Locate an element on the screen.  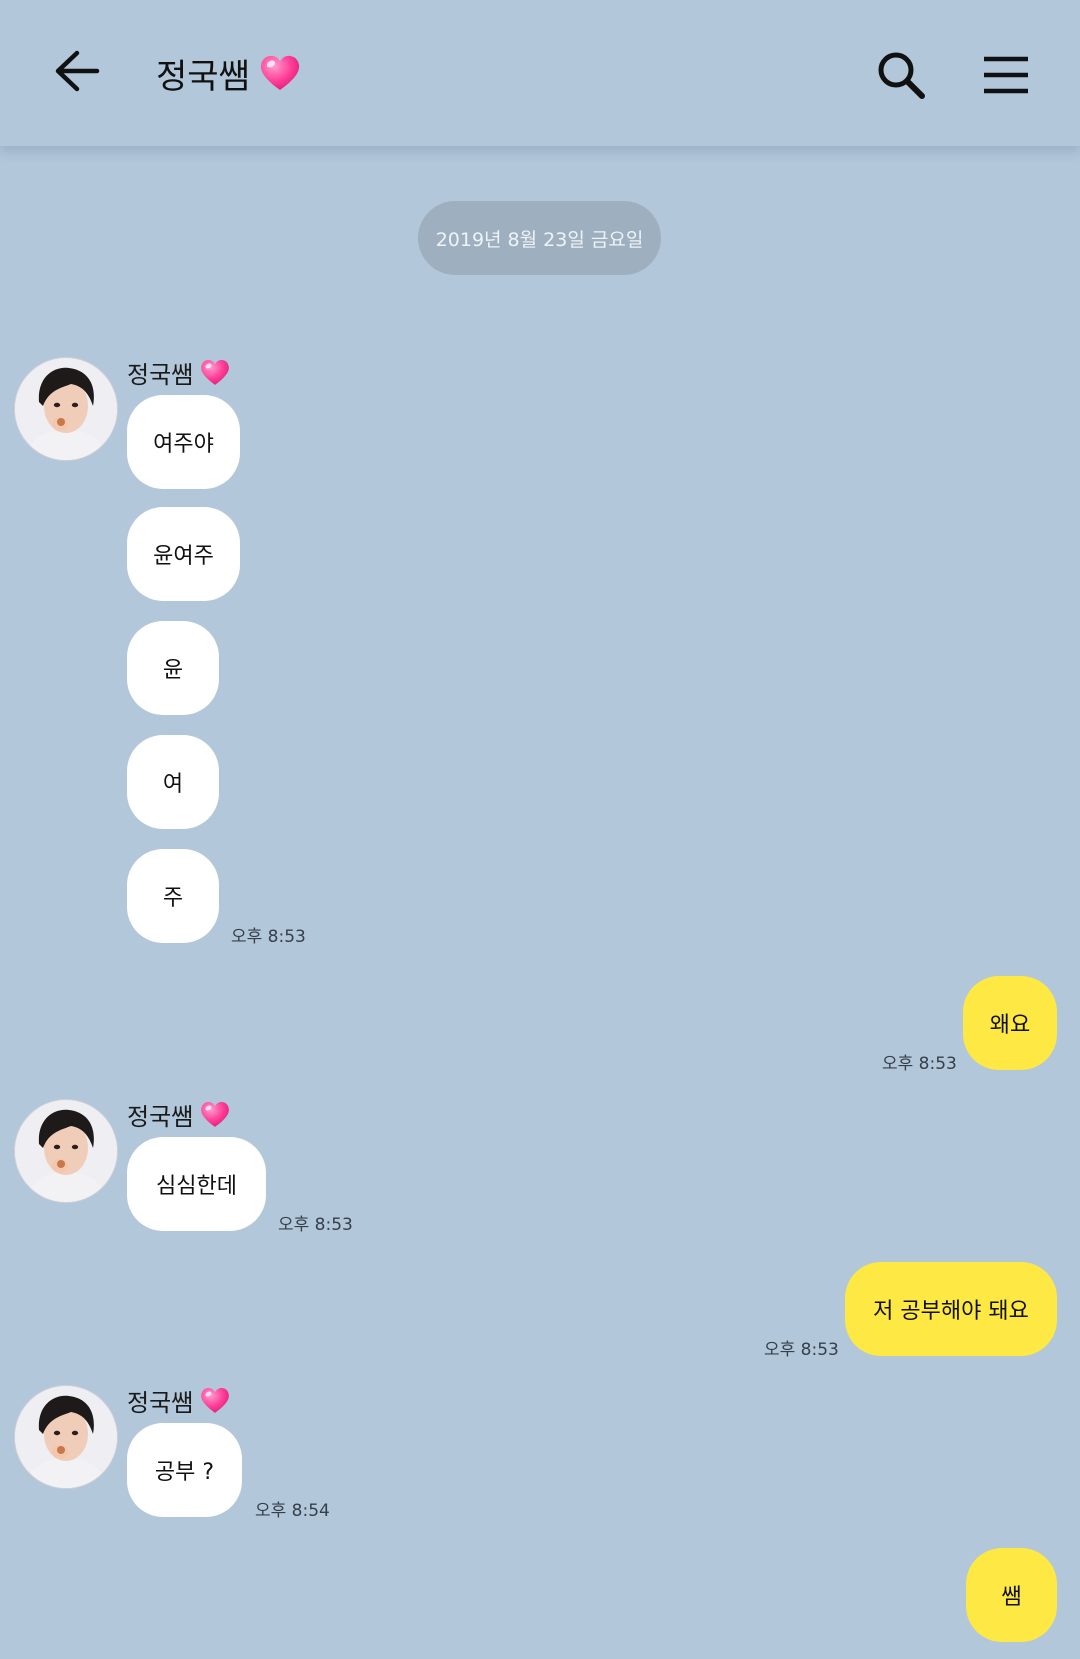
arrow-left-icon is located at coordinates (77, 71).